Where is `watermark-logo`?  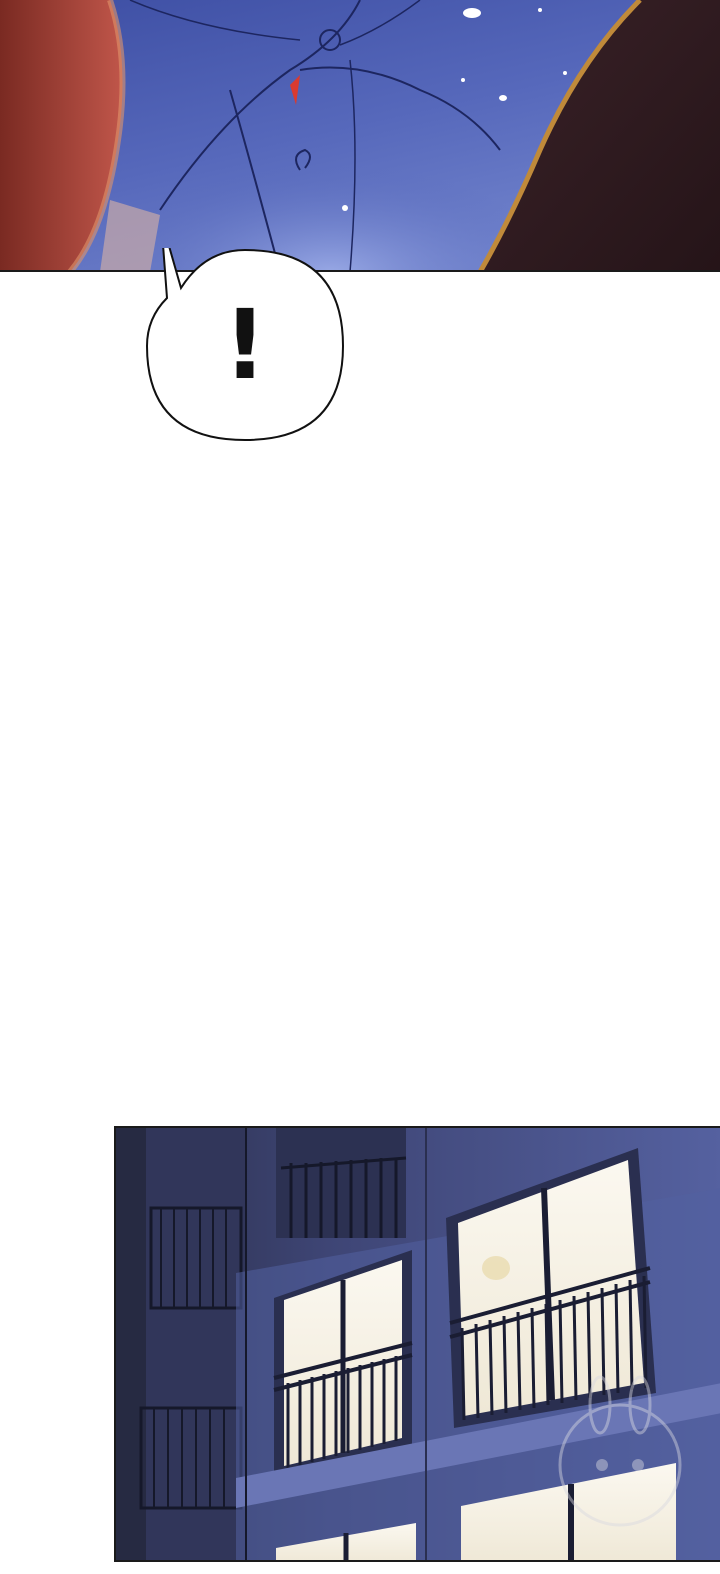
watermark-logo is located at coordinates (620, 1465).